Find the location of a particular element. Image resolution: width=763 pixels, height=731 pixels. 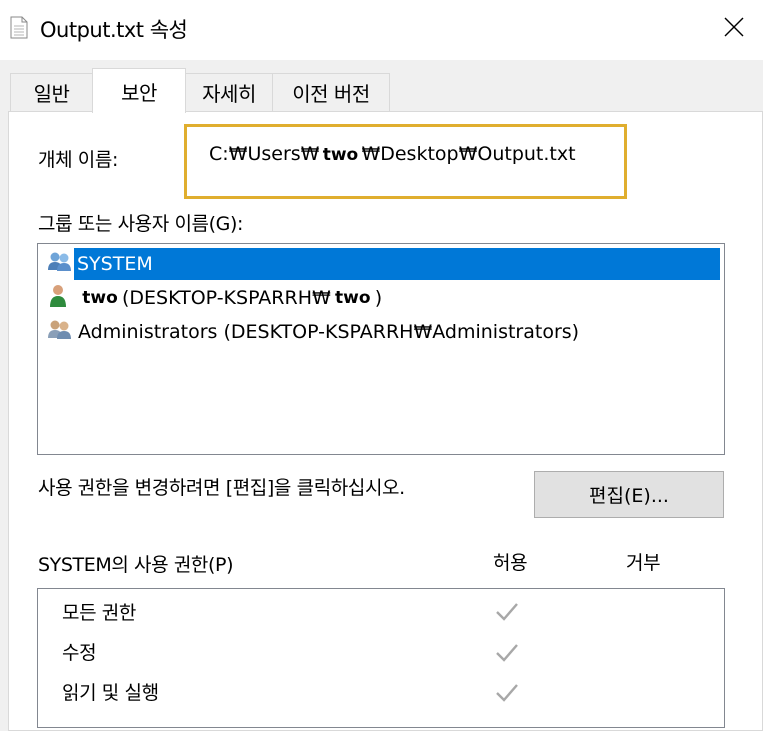

object-name-label: 개체 이름: is located at coordinates (78, 160).